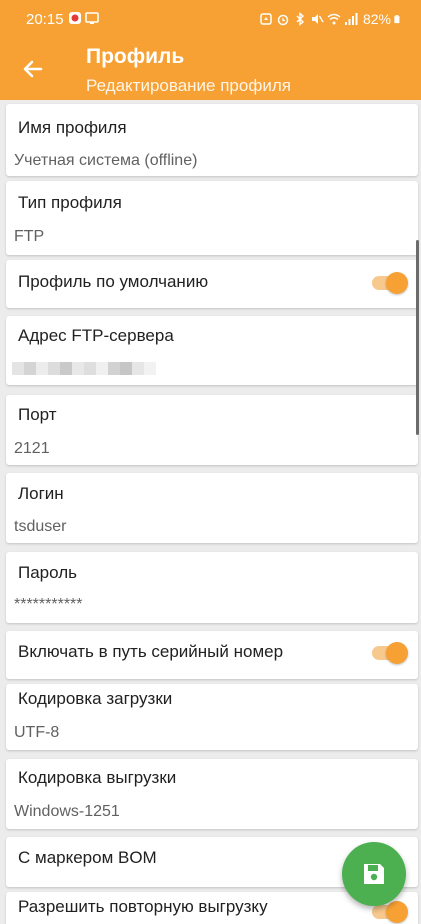  What do you see at coordinates (75, 18) in the screenshot?
I see `app-notification-icon` at bounding box center [75, 18].